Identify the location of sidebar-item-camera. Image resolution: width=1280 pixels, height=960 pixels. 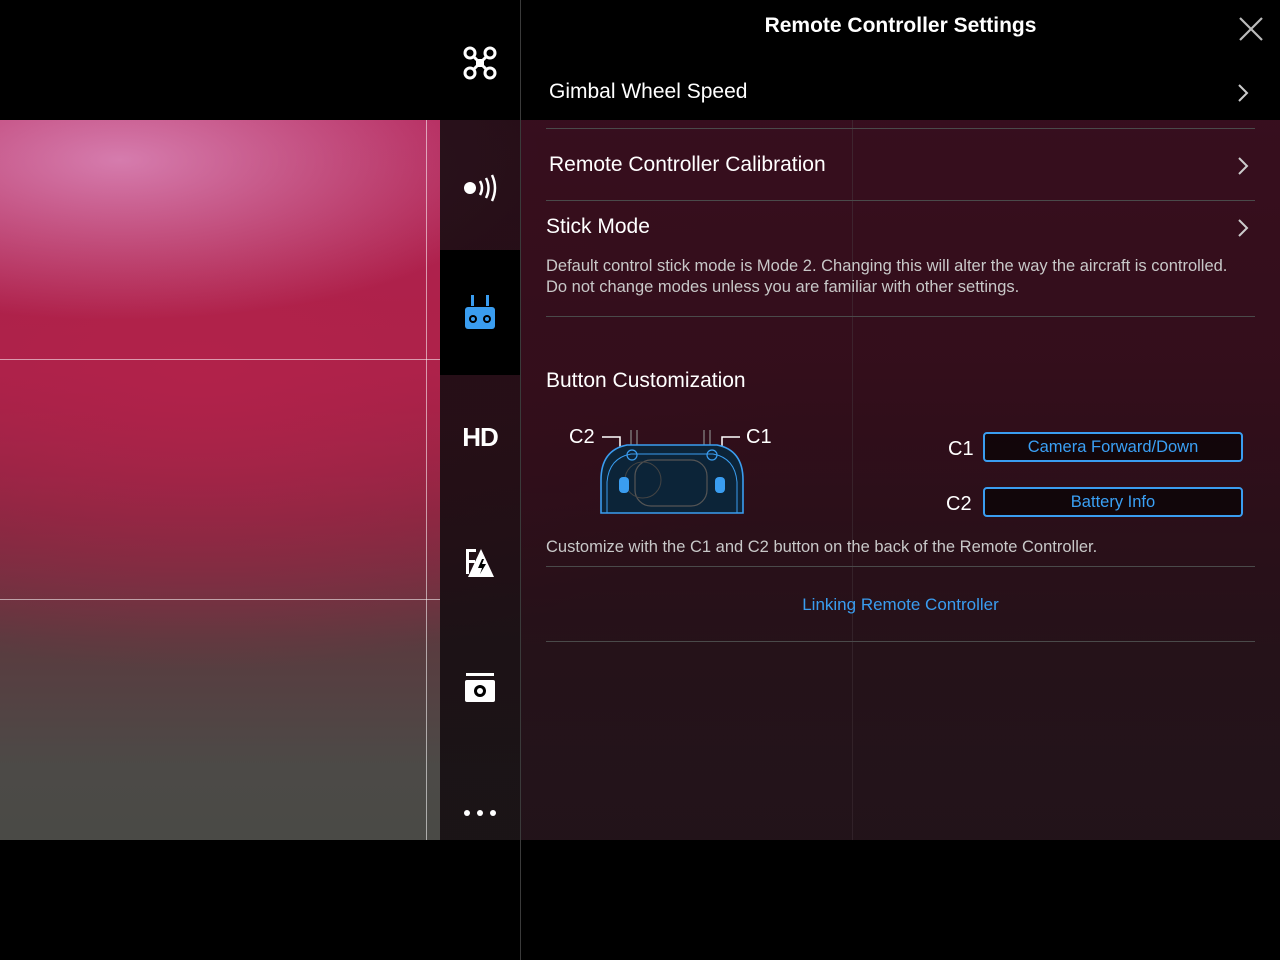
(480, 687).